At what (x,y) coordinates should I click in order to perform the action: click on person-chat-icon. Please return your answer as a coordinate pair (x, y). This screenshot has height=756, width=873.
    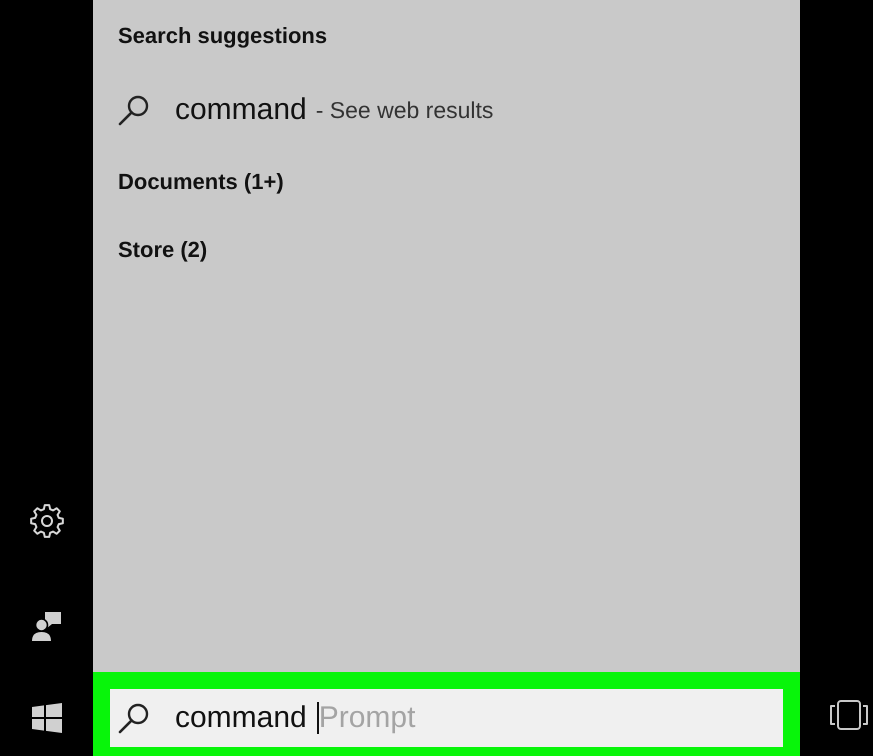
    Looking at the image, I should click on (46, 626).